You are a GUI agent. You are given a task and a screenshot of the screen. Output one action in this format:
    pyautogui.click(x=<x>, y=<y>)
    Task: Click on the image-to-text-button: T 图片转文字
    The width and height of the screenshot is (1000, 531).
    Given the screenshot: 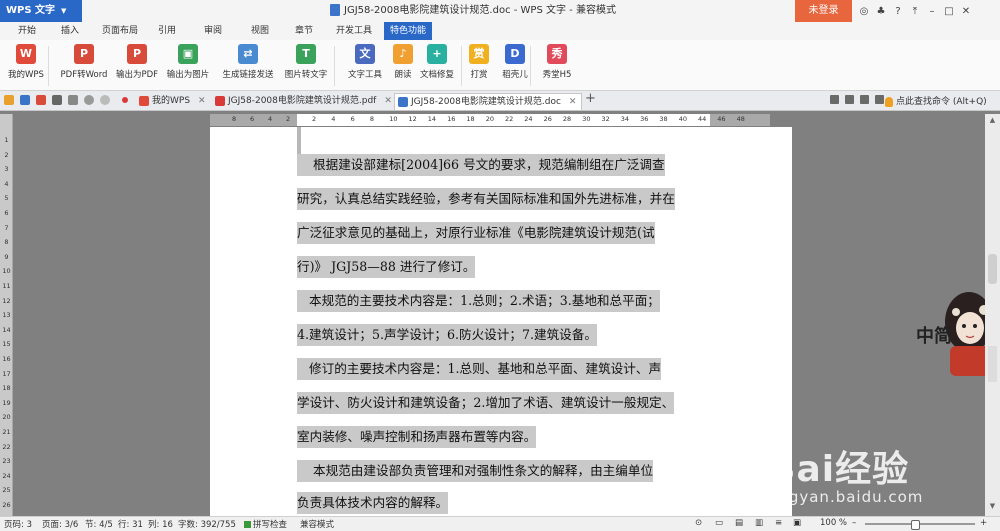 What is the action you would take?
    pyautogui.click(x=306, y=62)
    